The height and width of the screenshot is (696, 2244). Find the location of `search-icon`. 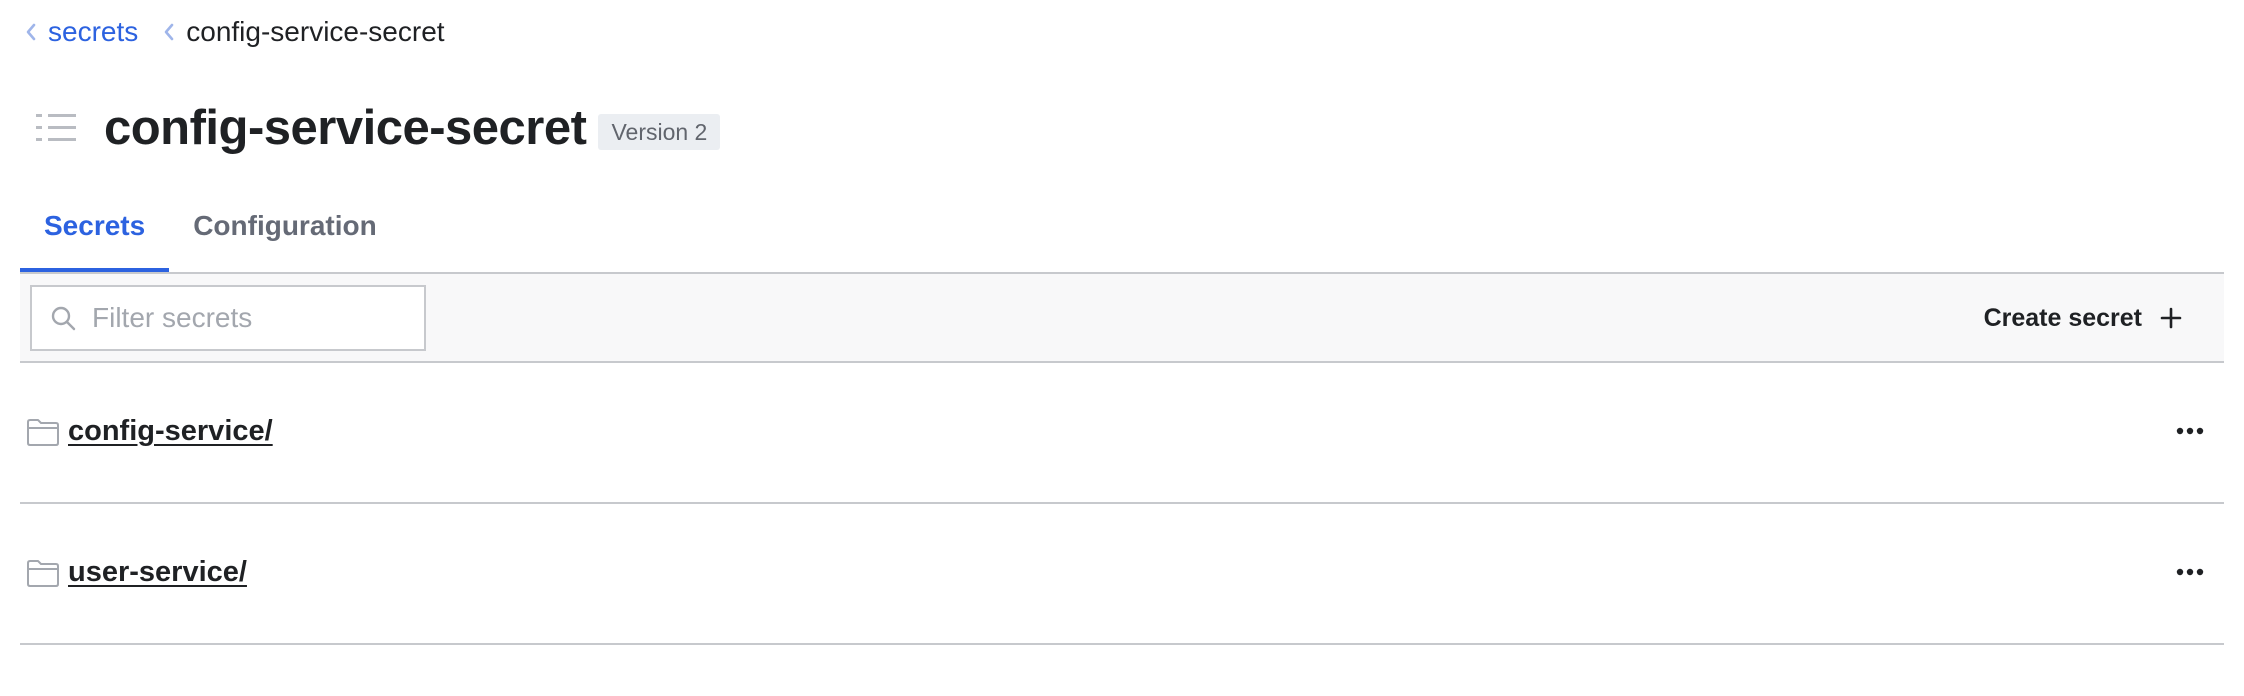

search-icon is located at coordinates (63, 318).